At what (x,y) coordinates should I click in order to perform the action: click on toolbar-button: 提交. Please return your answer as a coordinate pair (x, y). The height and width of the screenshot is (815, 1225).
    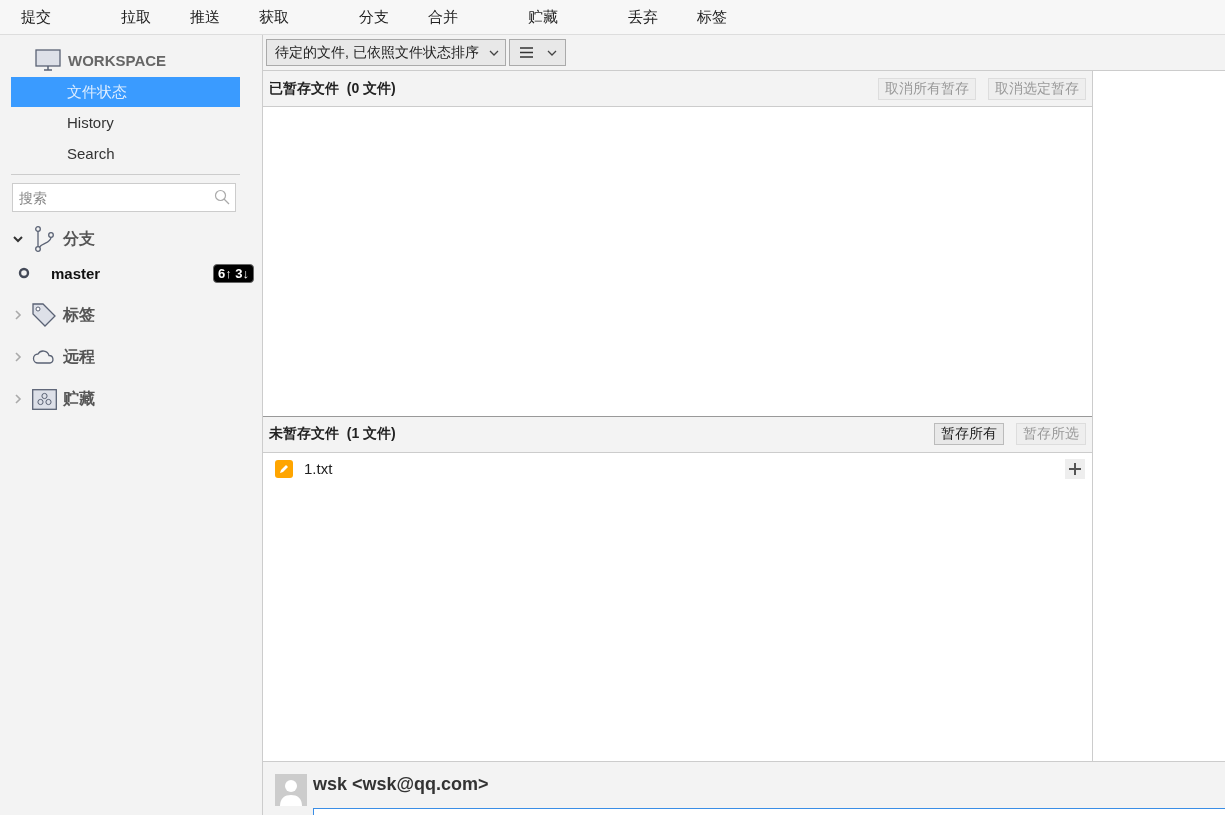
    Looking at the image, I should click on (55, 17).